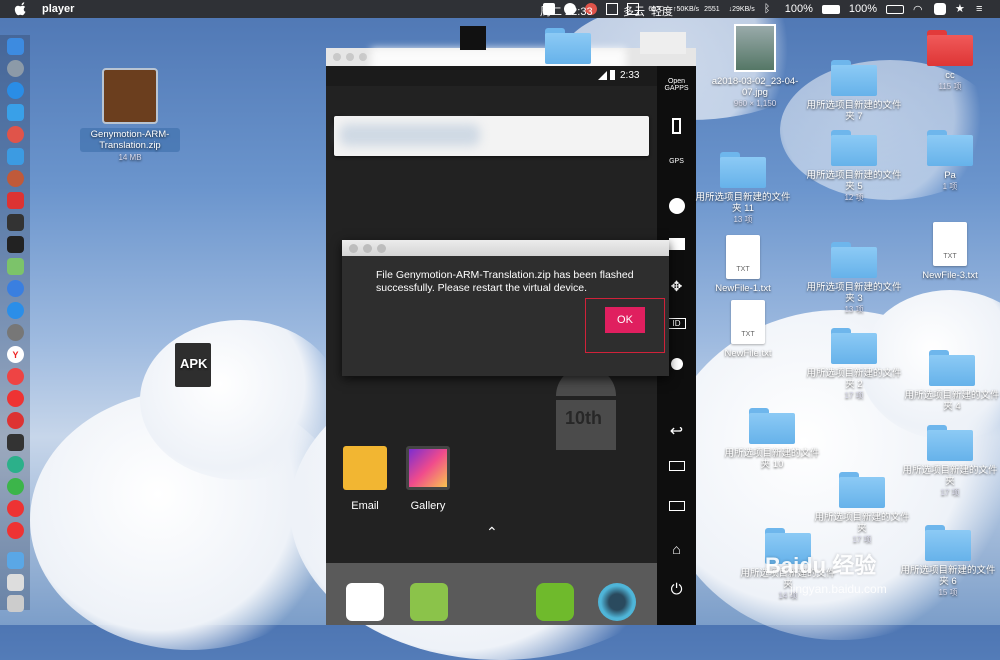 This screenshot has height=660, width=1000. Describe the element at coordinates (982, 9) in the screenshot. I see `list-menu-icon: ≡` at that location.